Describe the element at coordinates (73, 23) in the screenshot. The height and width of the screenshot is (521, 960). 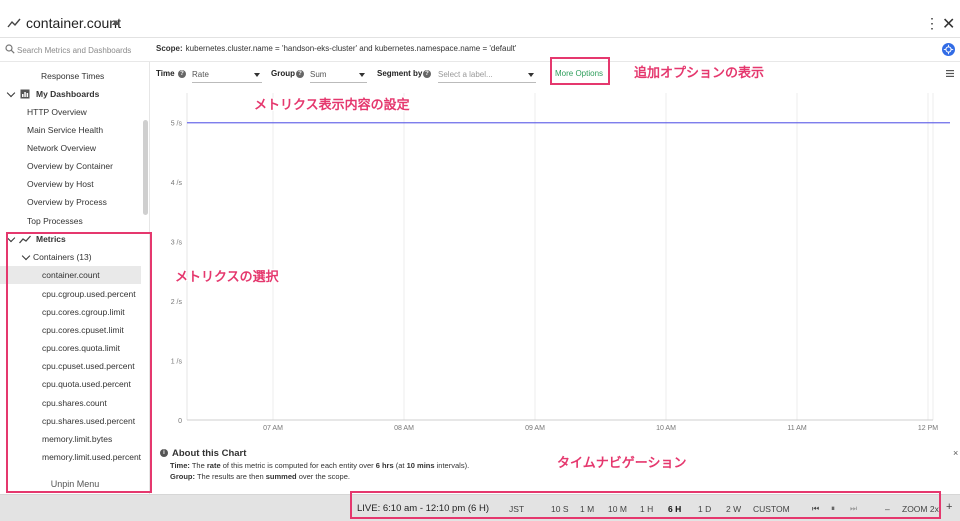
I see `page-title: container.count` at that location.